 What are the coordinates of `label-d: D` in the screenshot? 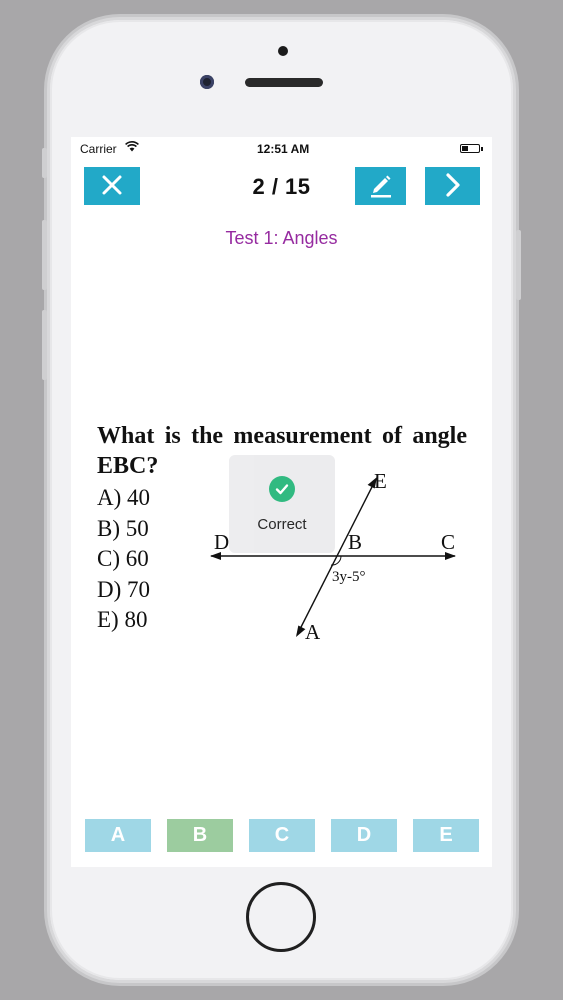 It's located at (221, 542).